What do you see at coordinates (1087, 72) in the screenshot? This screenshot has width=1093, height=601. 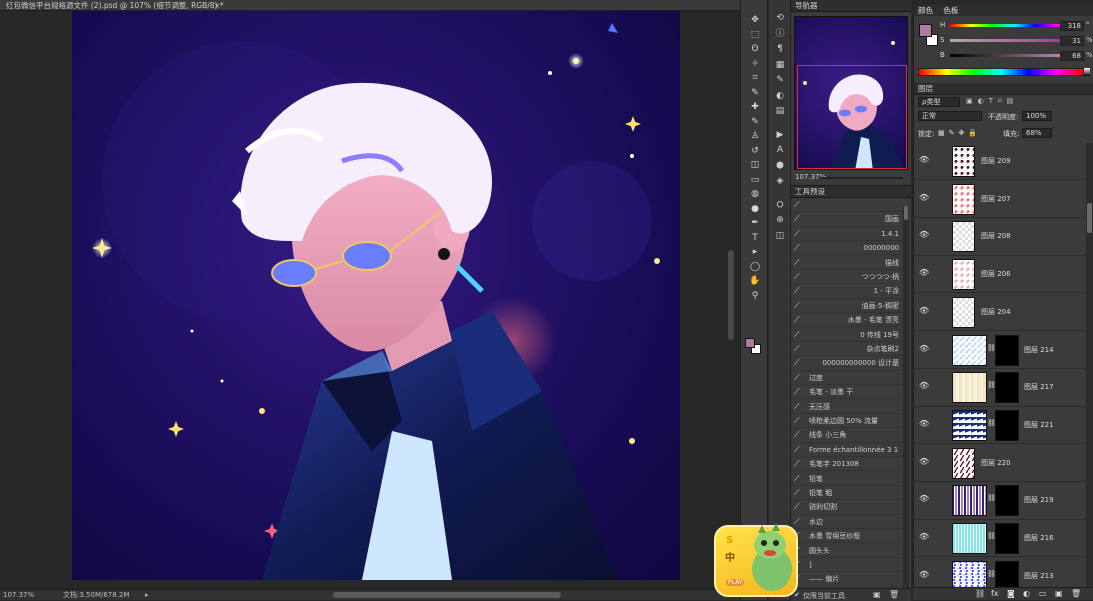 I see `grayscale-ramp` at bounding box center [1087, 72].